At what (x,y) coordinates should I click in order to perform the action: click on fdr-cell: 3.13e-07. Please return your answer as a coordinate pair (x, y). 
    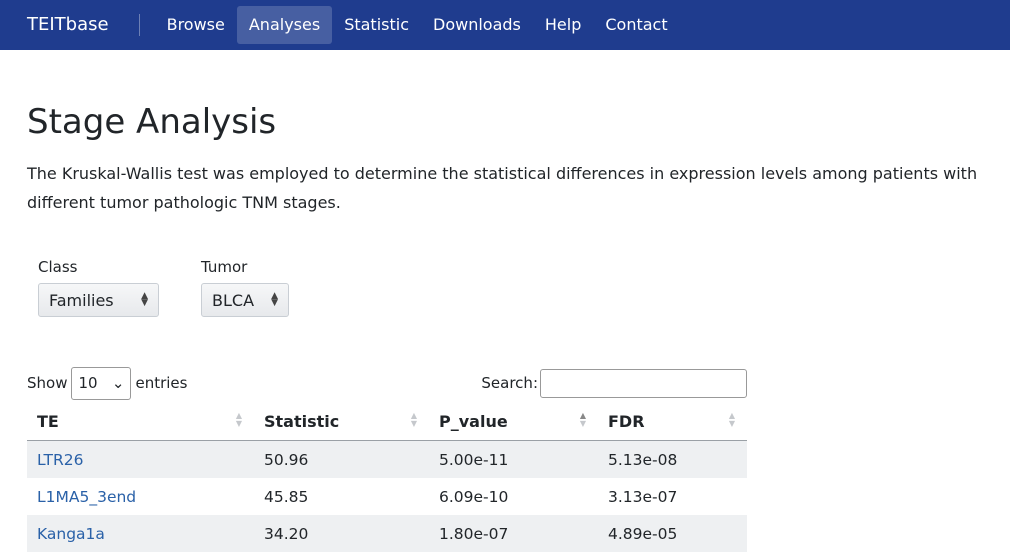
    Looking at the image, I should click on (643, 496).